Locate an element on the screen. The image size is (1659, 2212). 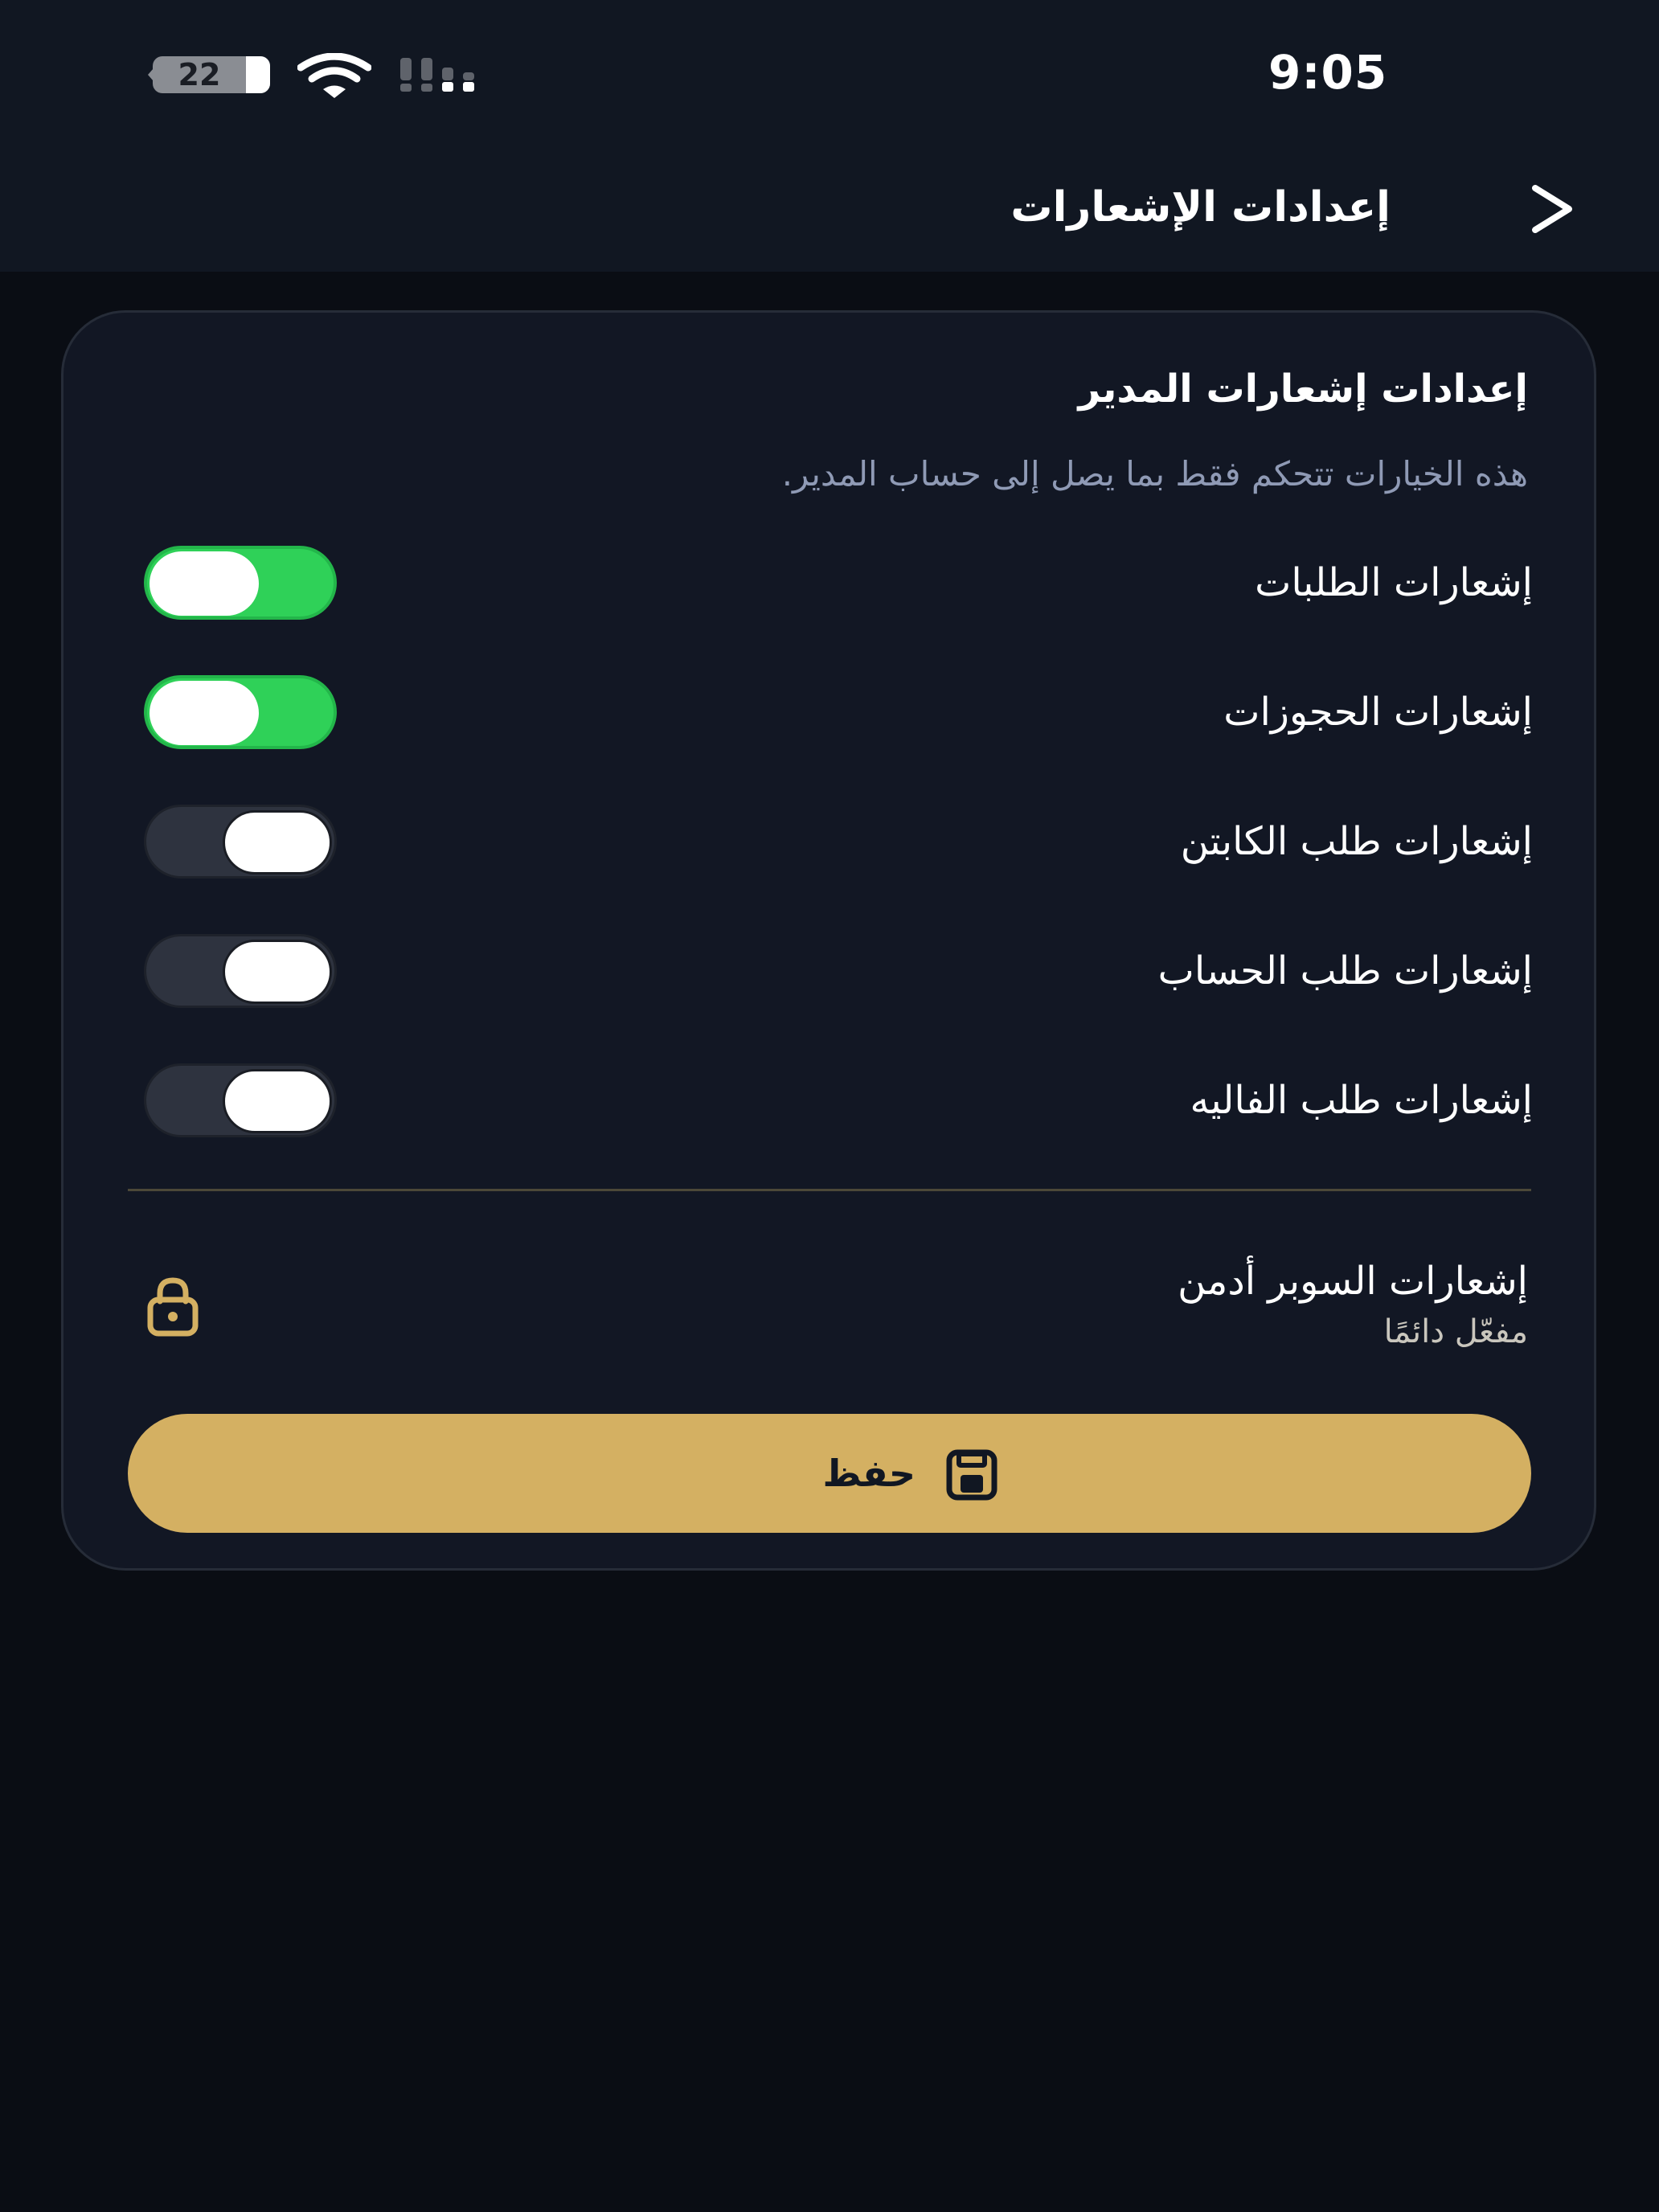
toggle-label-orders: إشعارات الطلبات is located at coordinates (1394, 582).